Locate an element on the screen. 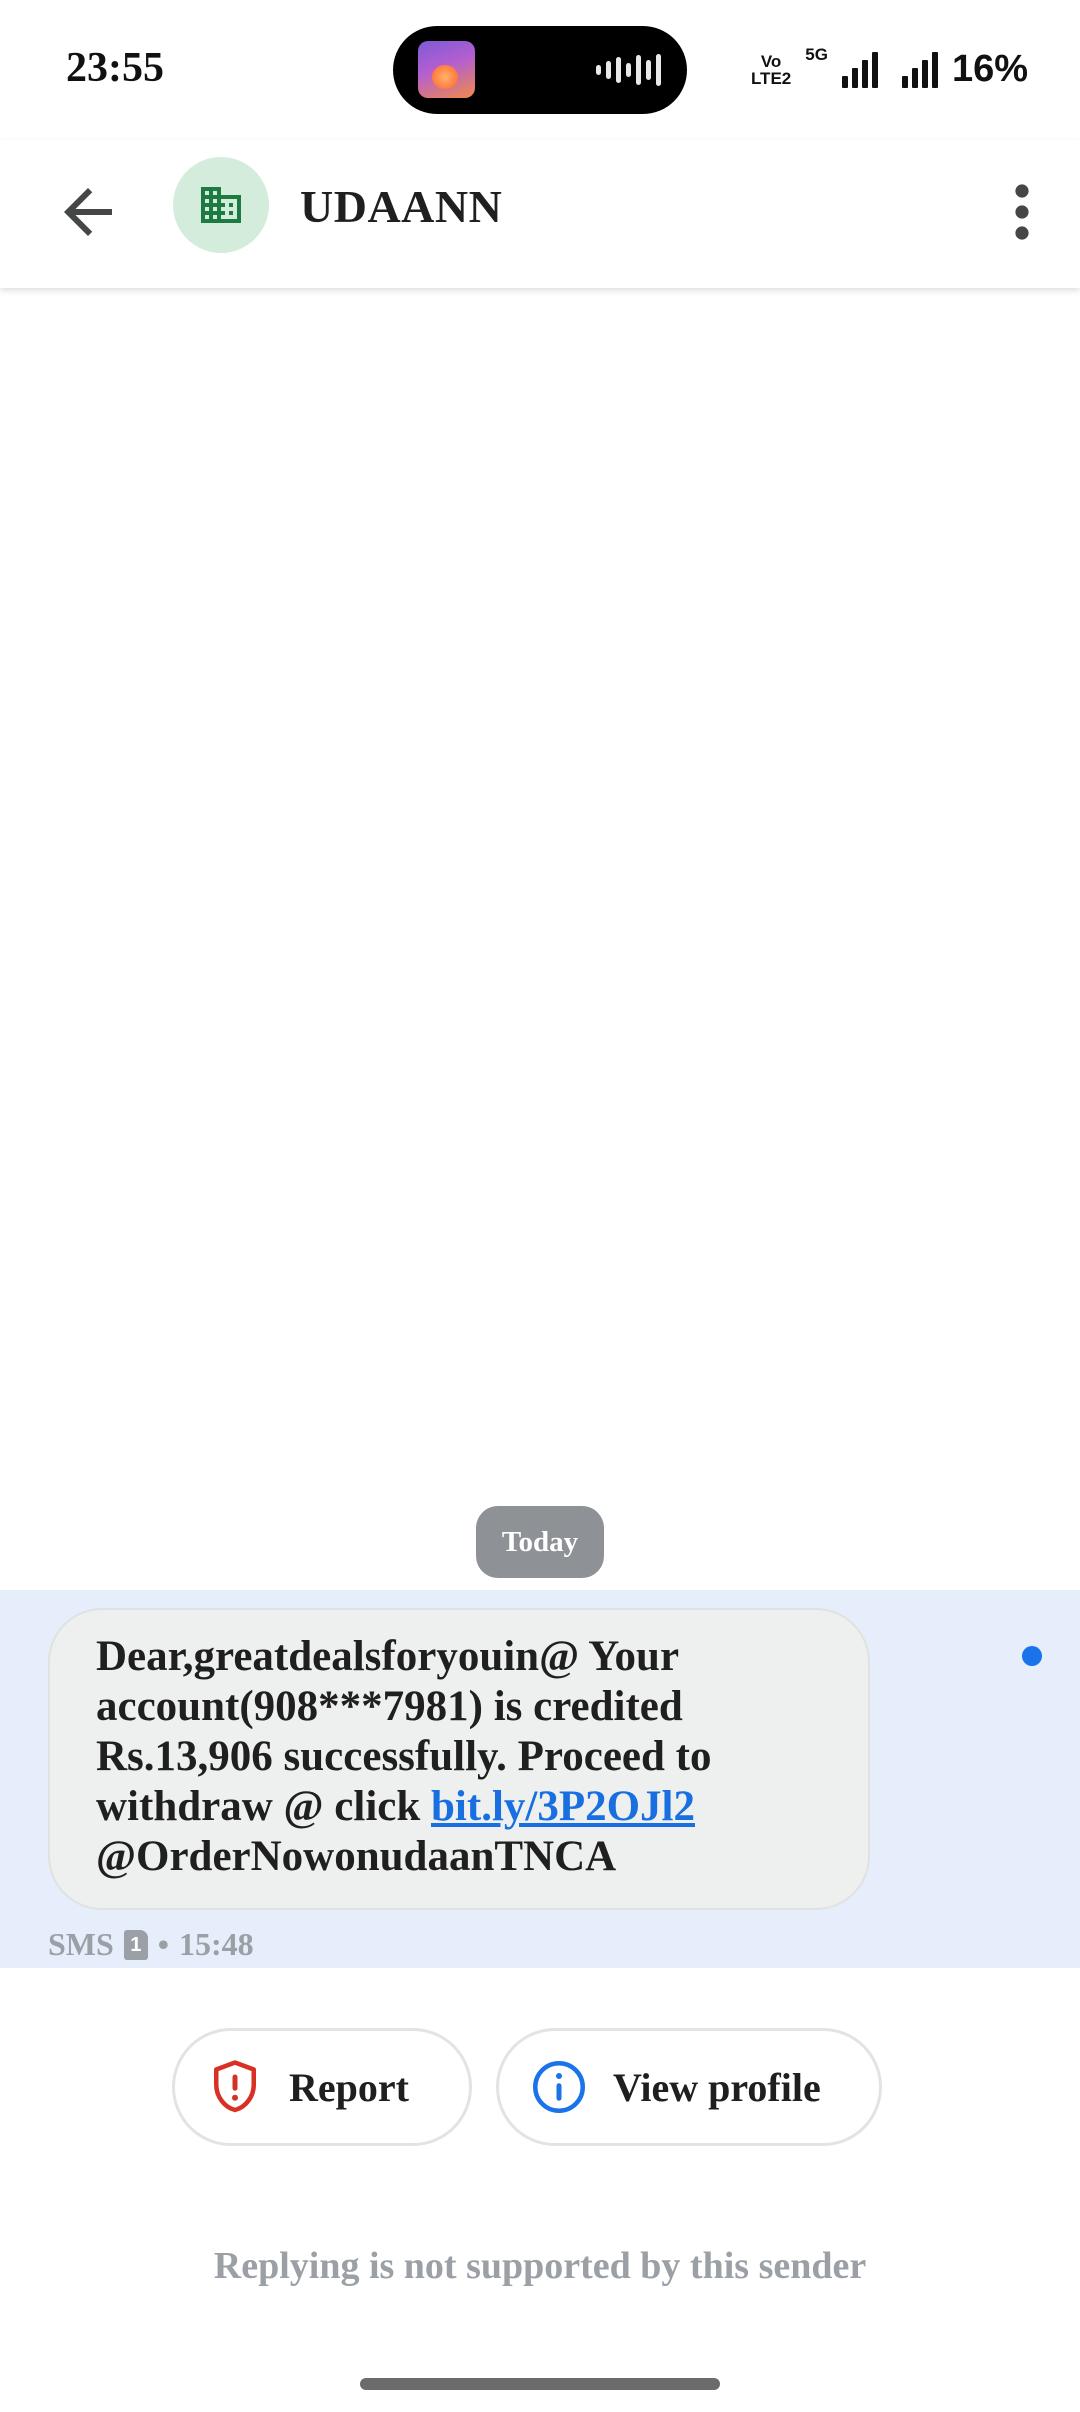 The width and height of the screenshot is (1080, 2412). message-meta: SMS 1 • 15:48 is located at coordinates (151, 1944).